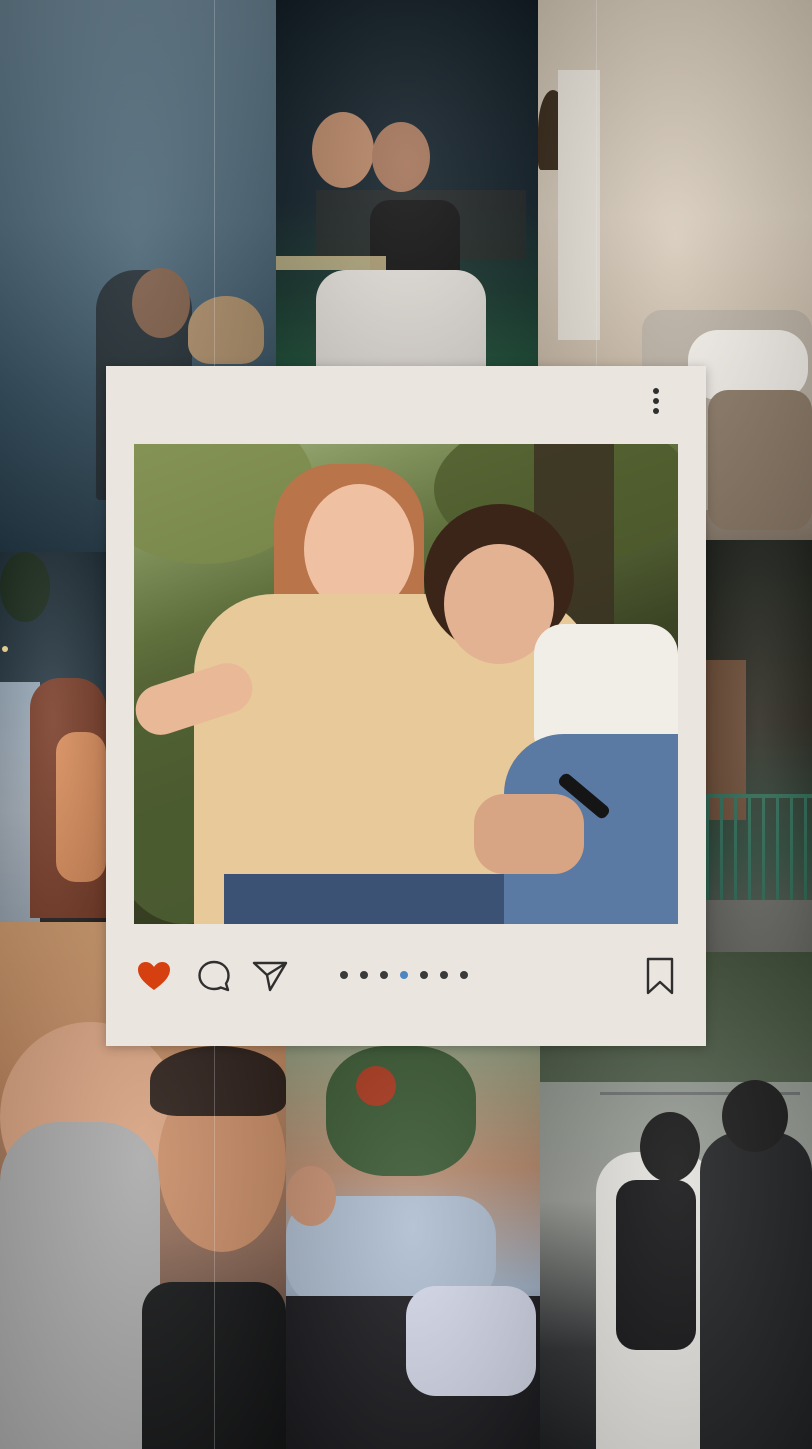 This screenshot has width=812, height=1449. What do you see at coordinates (413, 1247) in the screenshot?
I see `collage-photo-lying-down` at bounding box center [413, 1247].